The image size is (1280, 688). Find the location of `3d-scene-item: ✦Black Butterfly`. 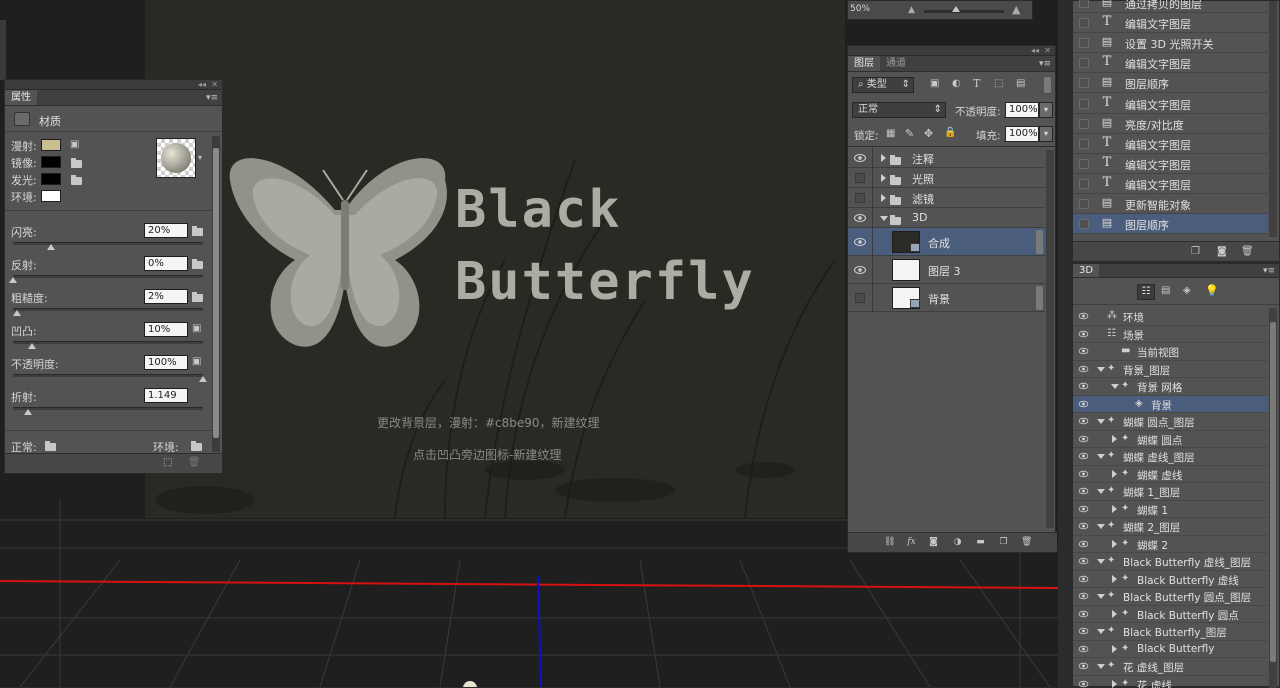

3d-scene-item: ✦Black Butterfly is located at coordinates (1170, 650).